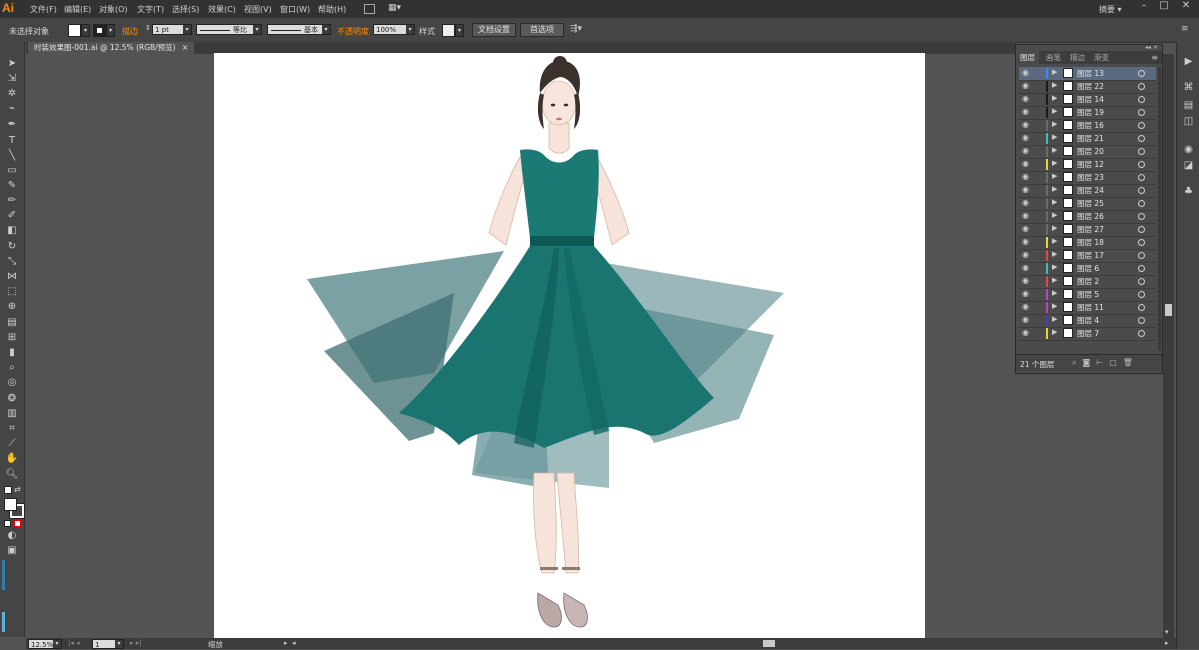  I want to click on layer-name: 图层 18, so click(1090, 242).